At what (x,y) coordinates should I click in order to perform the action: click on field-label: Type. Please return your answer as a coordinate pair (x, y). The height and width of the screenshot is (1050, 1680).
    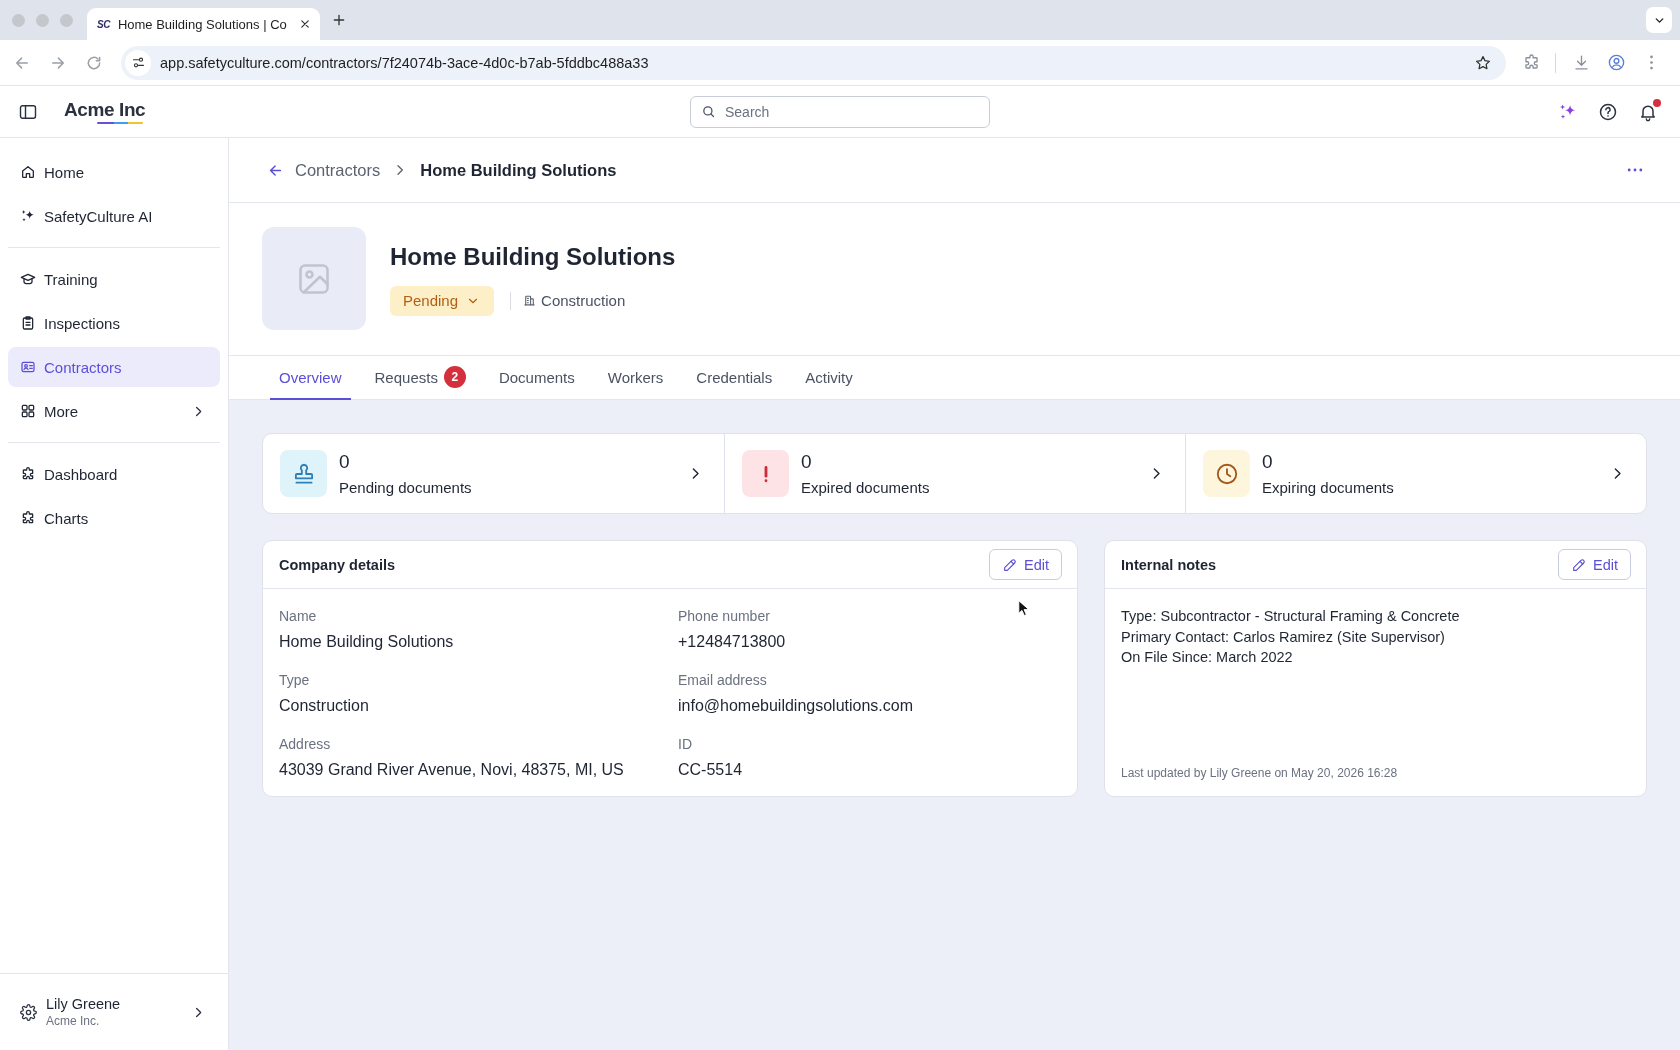
    Looking at the image, I should click on (294, 680).